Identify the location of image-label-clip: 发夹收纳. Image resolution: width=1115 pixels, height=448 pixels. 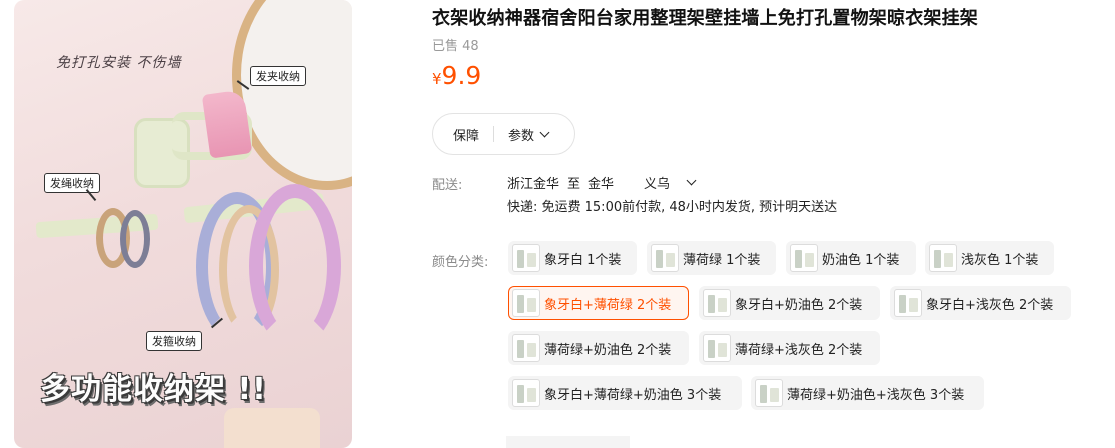
(278, 76).